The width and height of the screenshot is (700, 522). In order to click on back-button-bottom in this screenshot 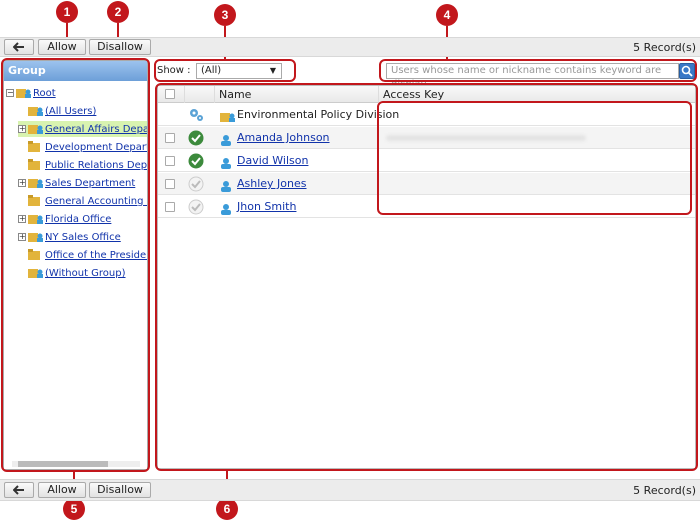, I will do `click(19, 490)`.